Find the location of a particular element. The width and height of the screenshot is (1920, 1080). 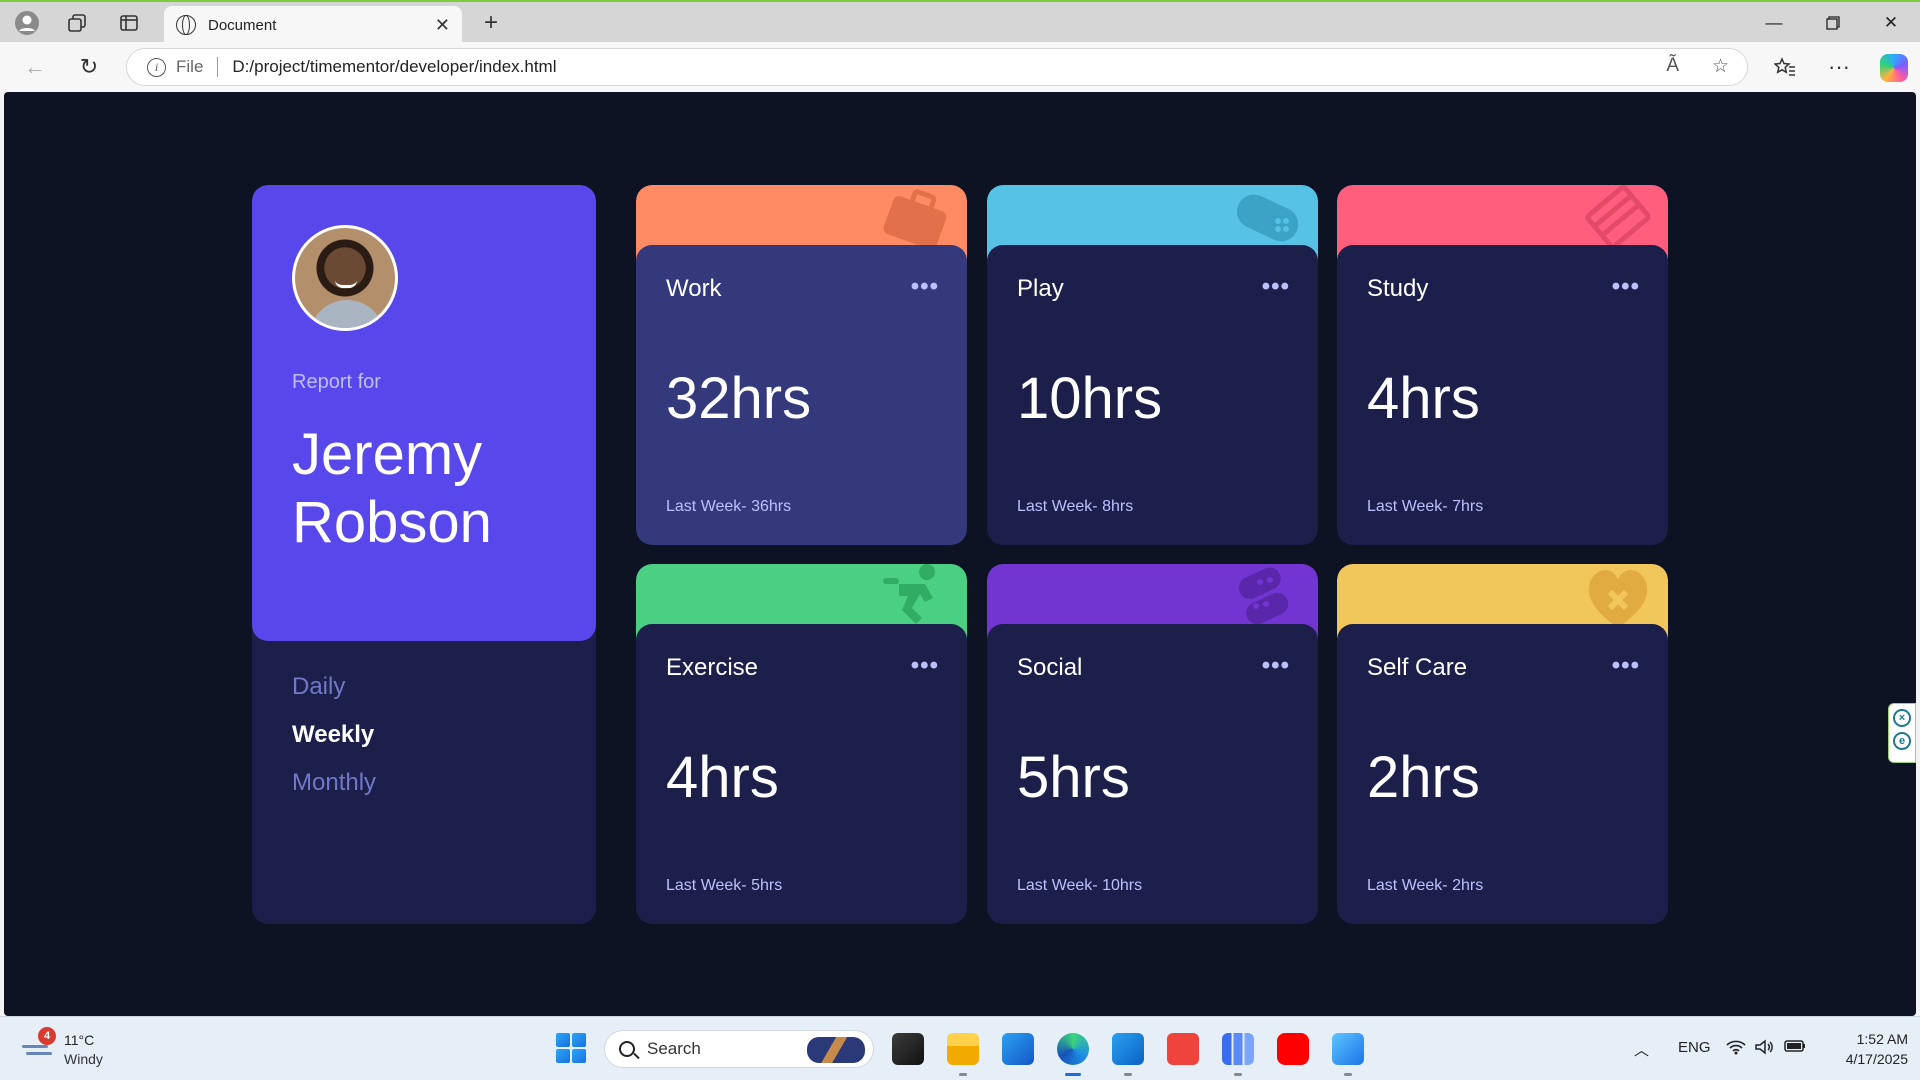

weather-temperature: 11°C is located at coordinates (79, 1040).